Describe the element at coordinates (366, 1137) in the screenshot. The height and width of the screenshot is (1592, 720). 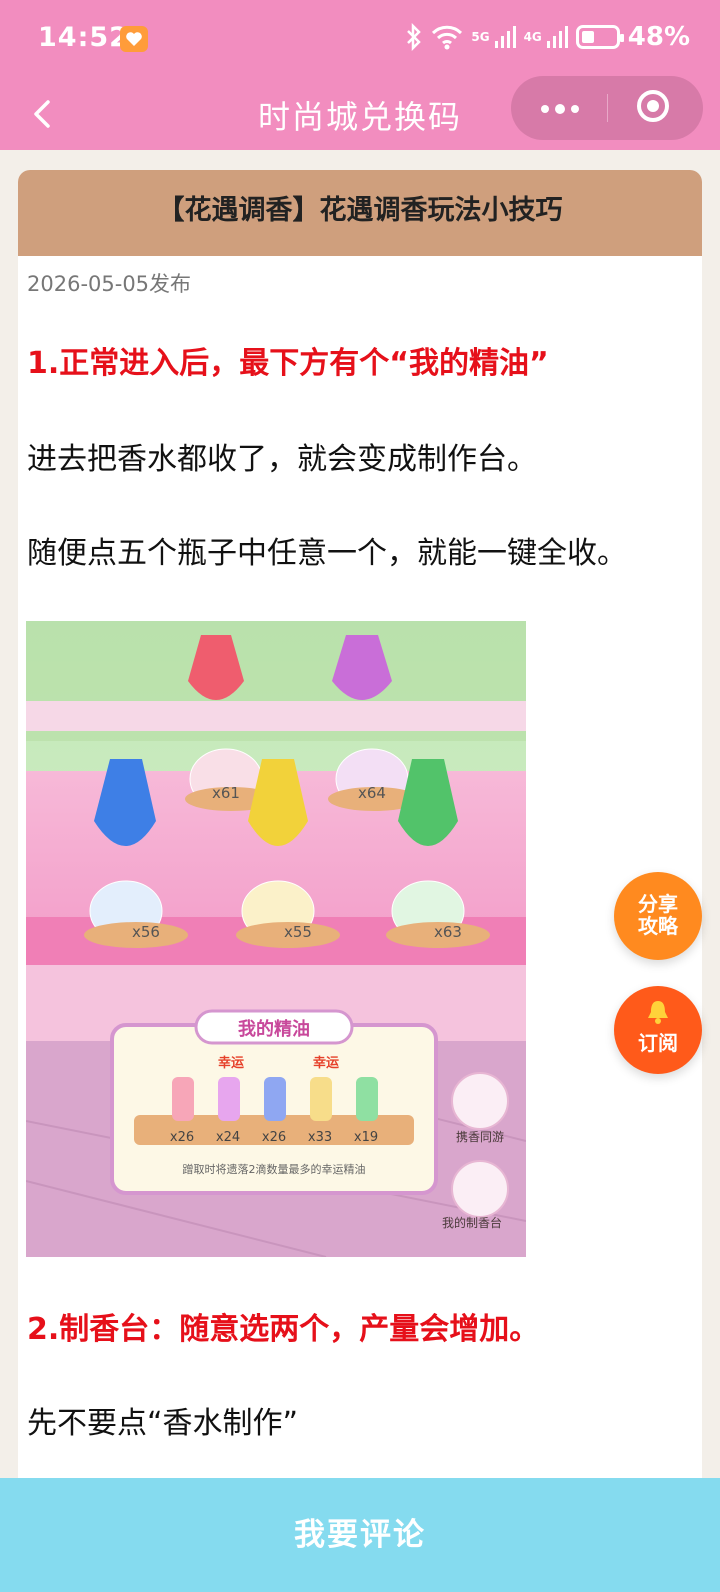
I see `oil-count: x19` at that location.